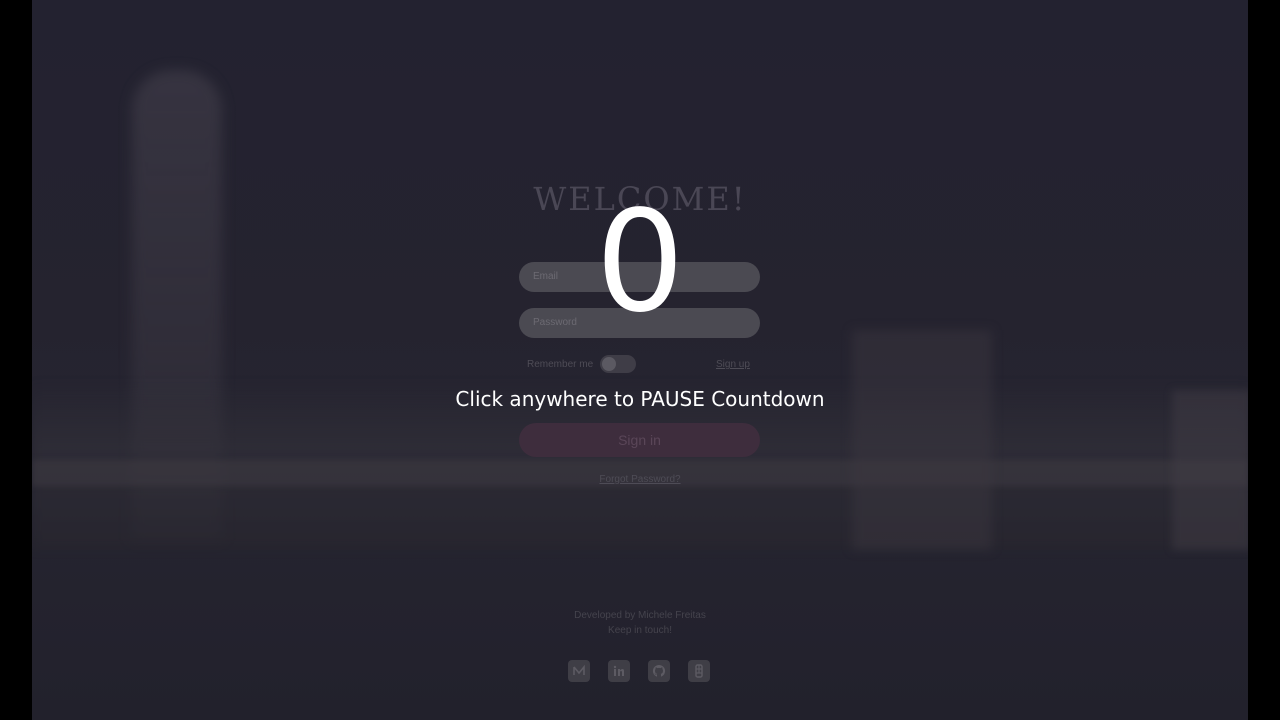 The height and width of the screenshot is (720, 1280). Describe the element at coordinates (640, 615) in the screenshot. I see `developed-by-text: Developed by Michele Freitas` at that location.